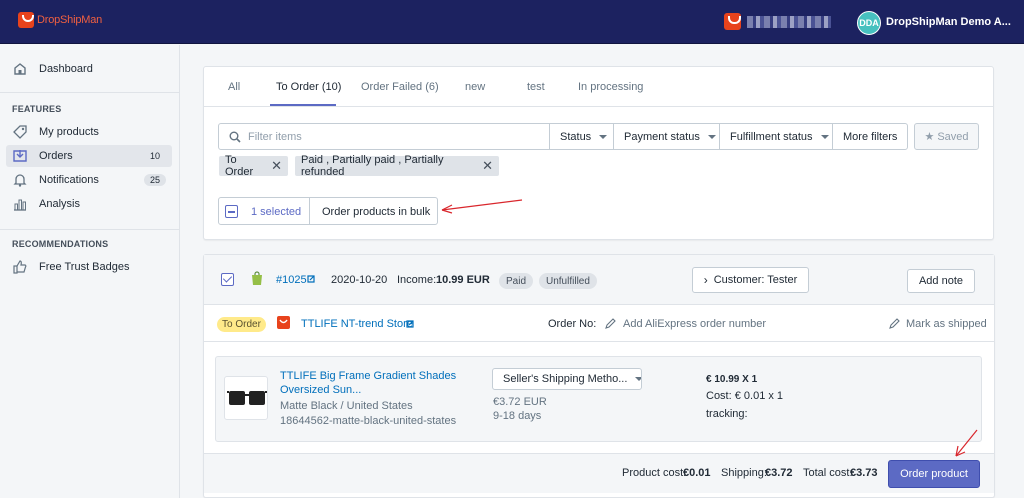  What do you see at coordinates (257, 278) in the screenshot?
I see `shopify-bag-icon` at bounding box center [257, 278].